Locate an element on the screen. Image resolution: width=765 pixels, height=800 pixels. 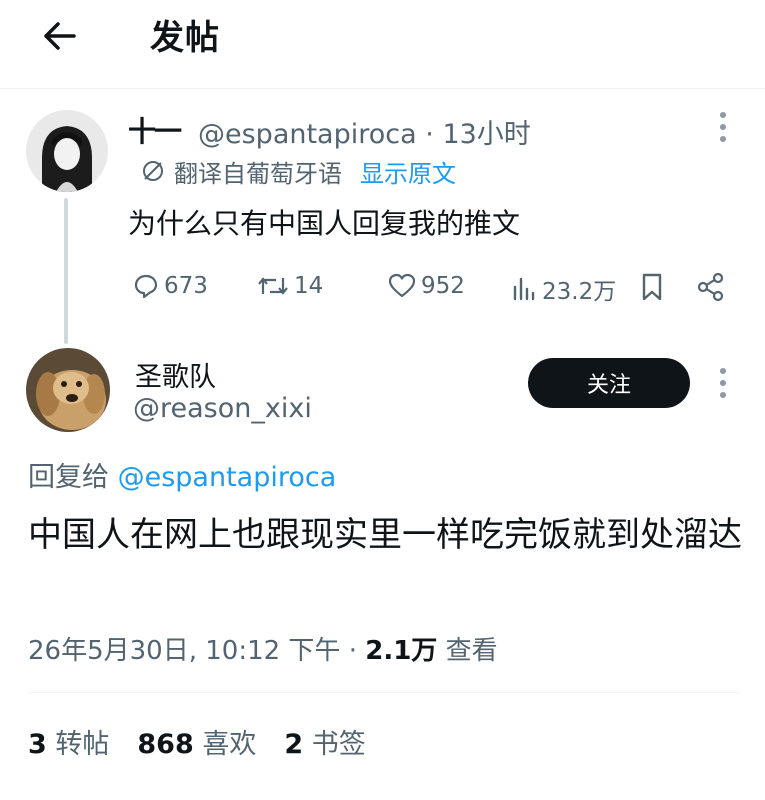
replying-to-mention: @espantapiroca is located at coordinates (227, 477).